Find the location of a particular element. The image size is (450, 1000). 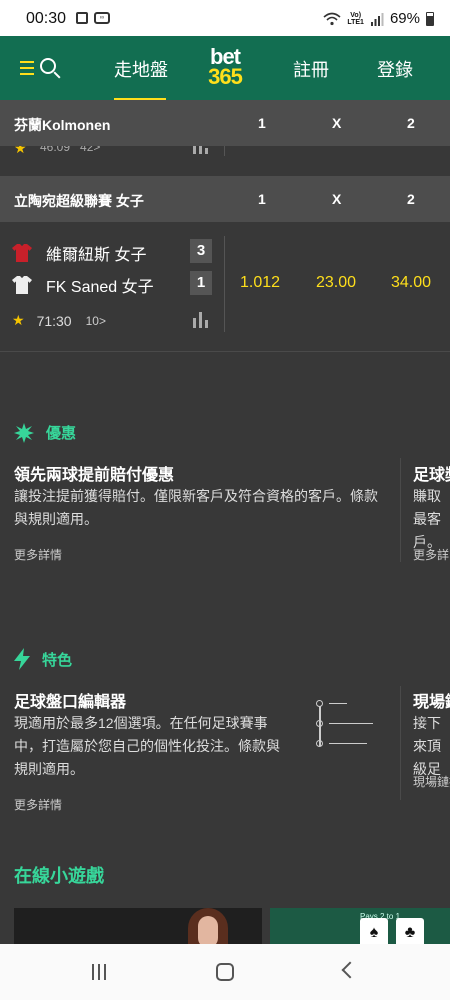

offer-card-text: 讓投注提前獲得賠付。僅限新客戶及符合資格的客戶。條款與規則適用。 is located at coordinates (196, 507).